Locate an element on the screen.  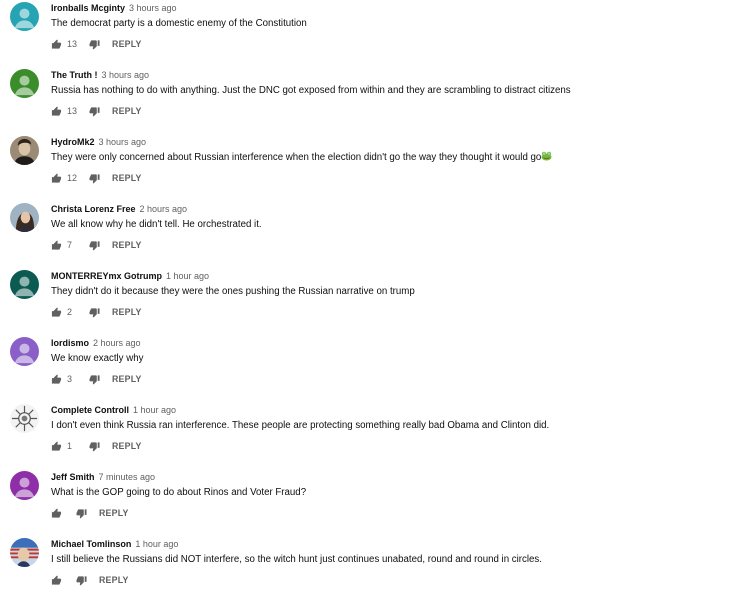
comment-actions: 12 REPLY is located at coordinates (96, 178).